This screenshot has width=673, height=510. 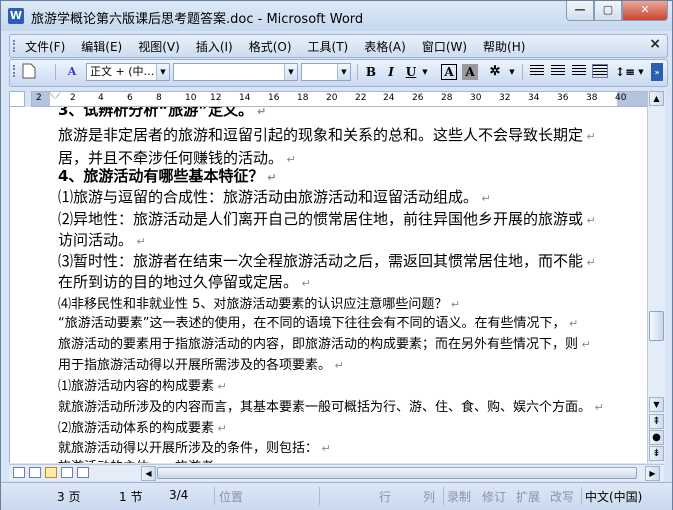 I want to click on horizontal-scrollbar: ◀ ▶, so click(x=336, y=472).